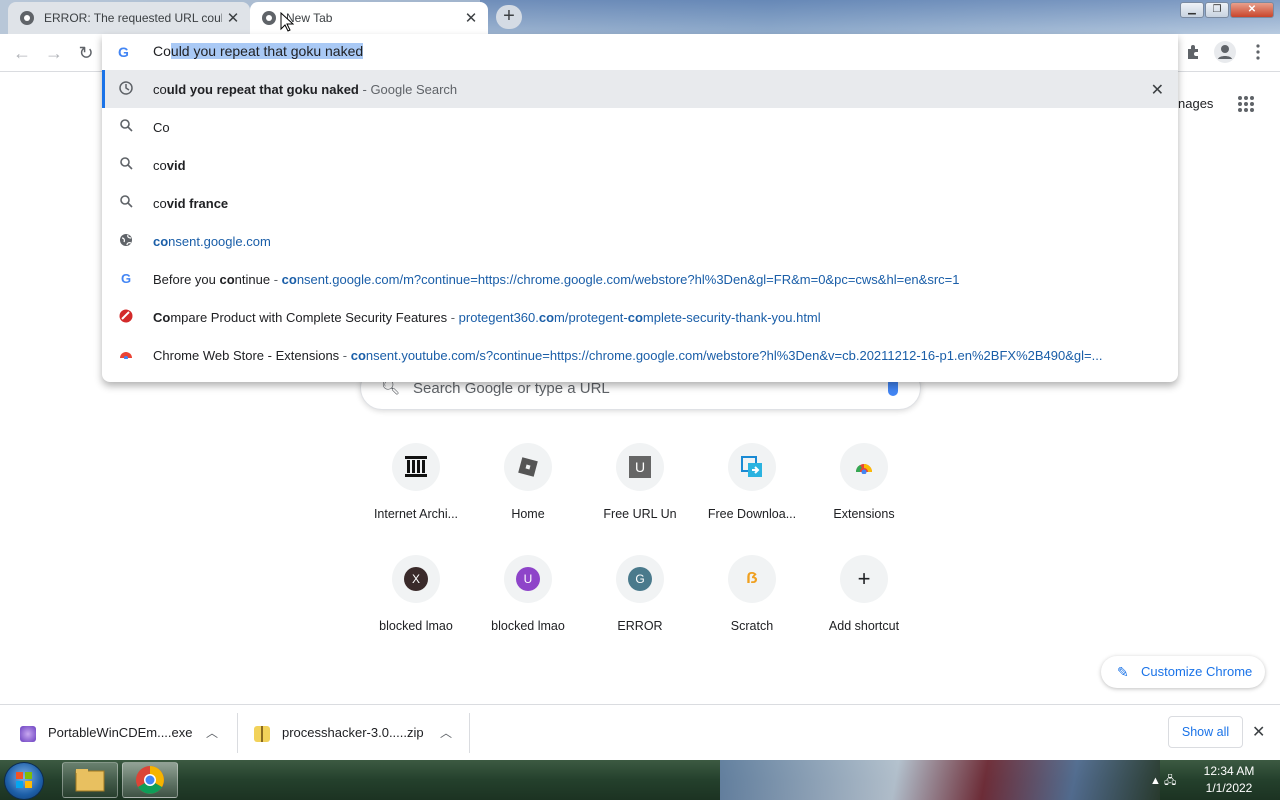 The height and width of the screenshot is (800, 1280). What do you see at coordinates (90, 780) in the screenshot?
I see `file-explorer-button` at bounding box center [90, 780].